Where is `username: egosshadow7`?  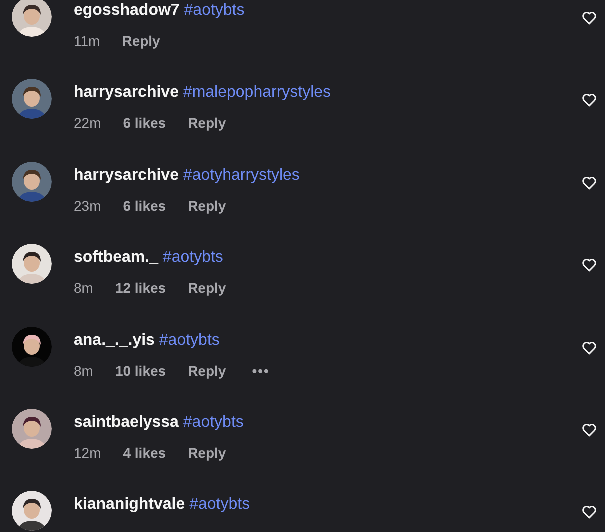
username: egosshadow7 is located at coordinates (127, 10).